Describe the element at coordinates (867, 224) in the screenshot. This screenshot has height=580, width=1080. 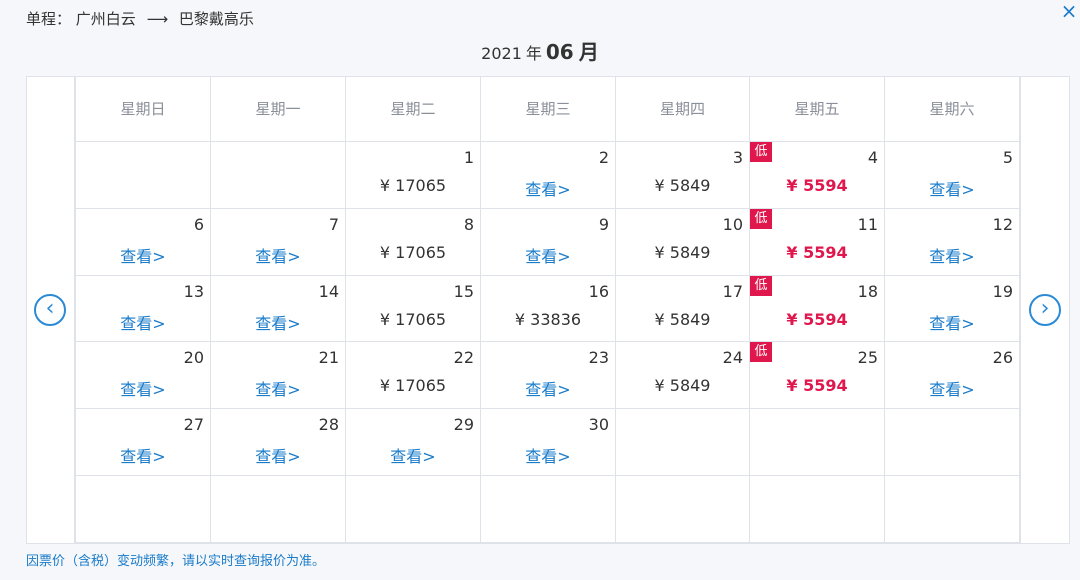
I see `day-number: 11` at that location.